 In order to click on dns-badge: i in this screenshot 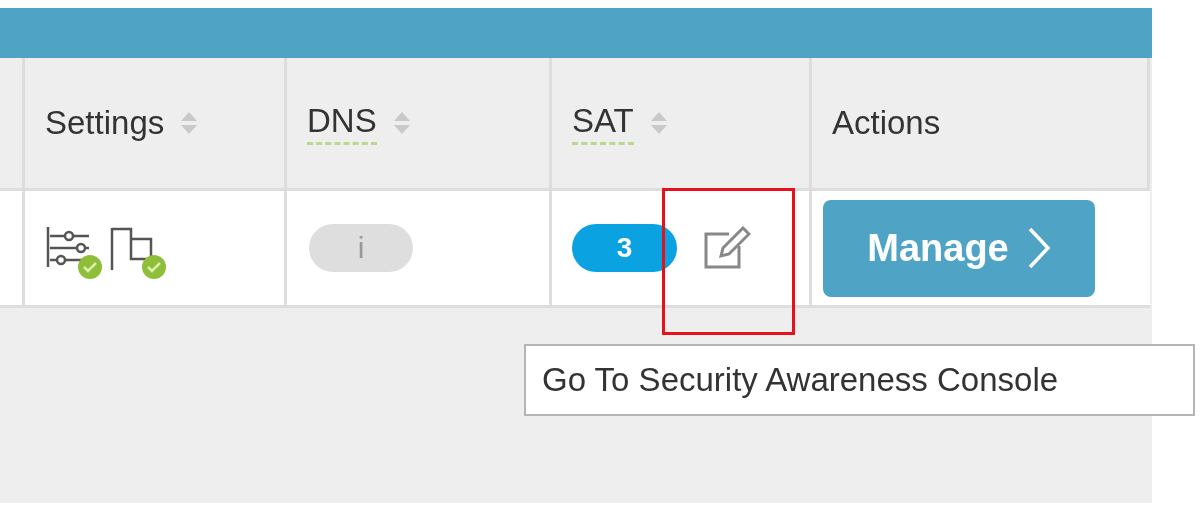, I will do `click(361, 248)`.